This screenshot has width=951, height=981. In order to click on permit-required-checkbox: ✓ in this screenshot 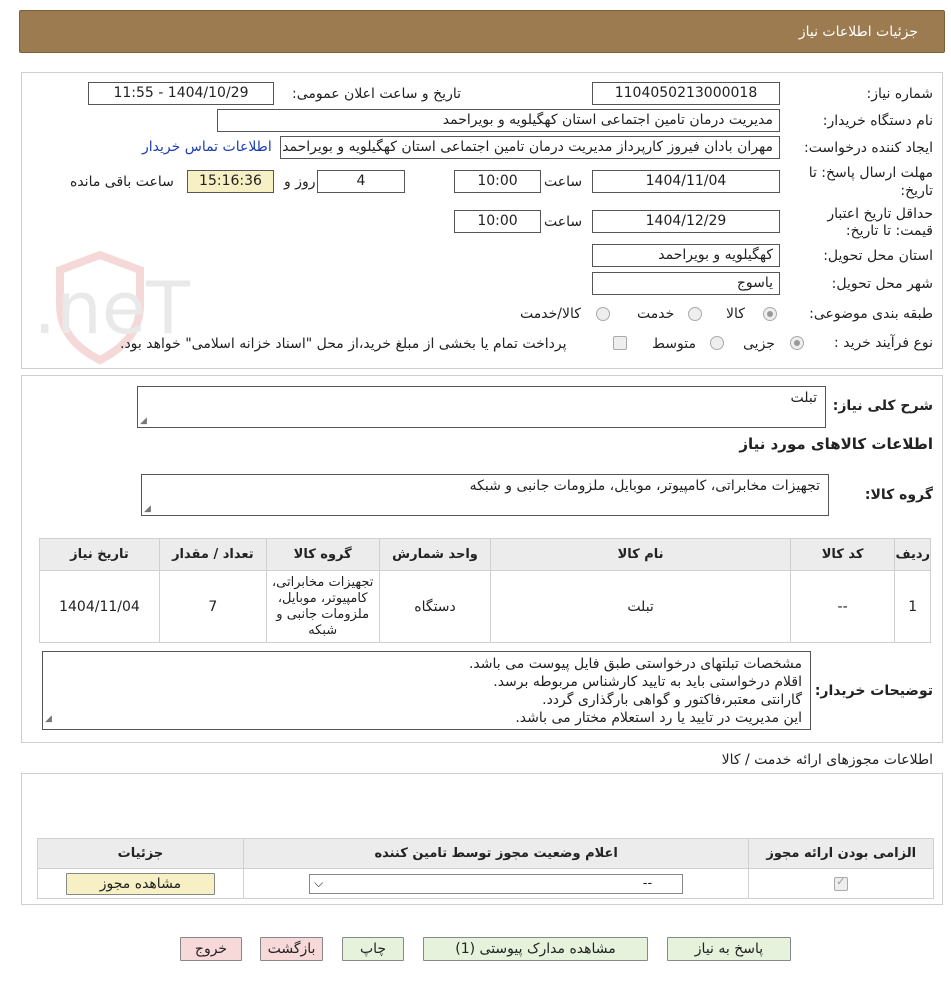, I will do `click(841, 882)`.